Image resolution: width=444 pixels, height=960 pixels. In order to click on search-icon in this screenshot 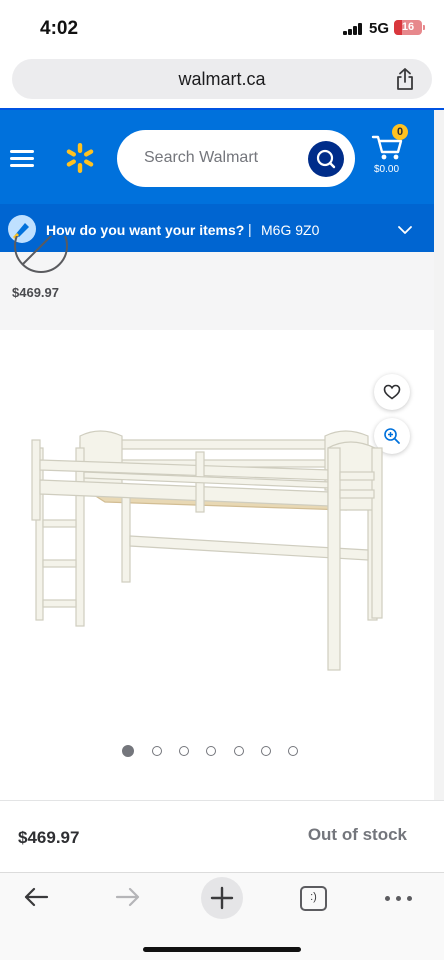, I will do `click(326, 159)`.